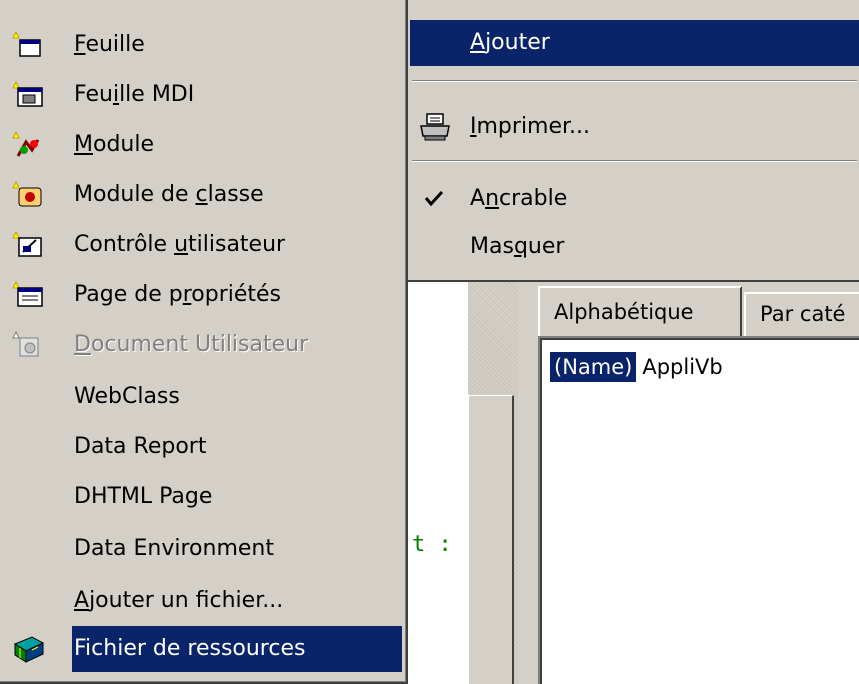  I want to click on submenu-label-pre: Contrôle, so click(124, 244).